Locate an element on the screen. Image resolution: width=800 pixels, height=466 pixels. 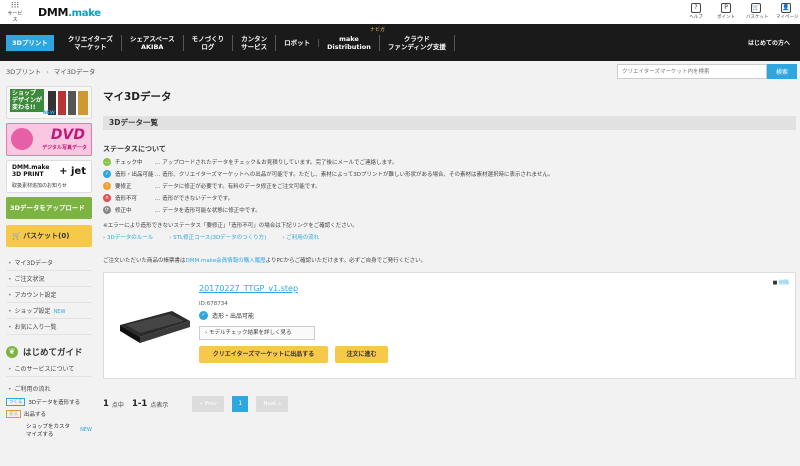
file-name-link: 20170227_TTGP_v1.step is located at coordinates (248, 288).